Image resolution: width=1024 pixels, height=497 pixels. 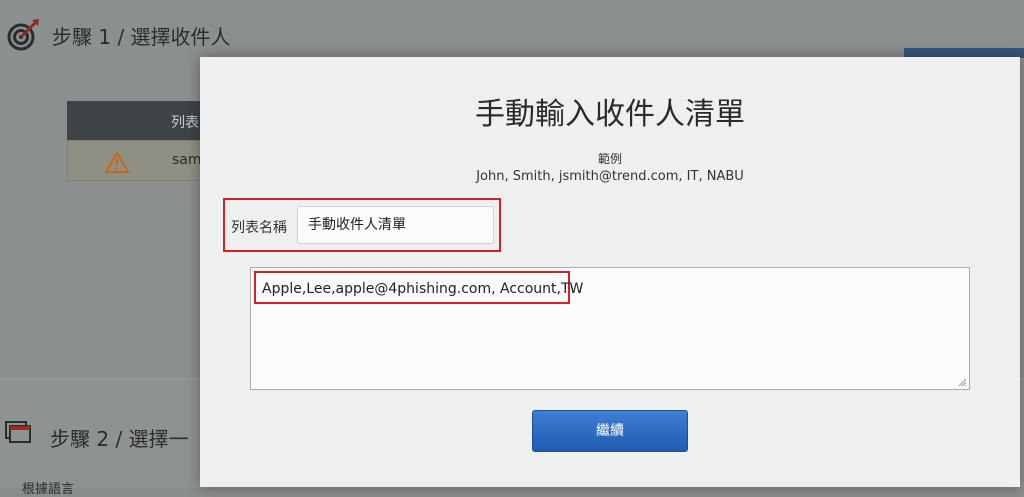 What do you see at coordinates (259, 228) in the screenshot?
I see `list-name-label: 列表名稱` at bounding box center [259, 228].